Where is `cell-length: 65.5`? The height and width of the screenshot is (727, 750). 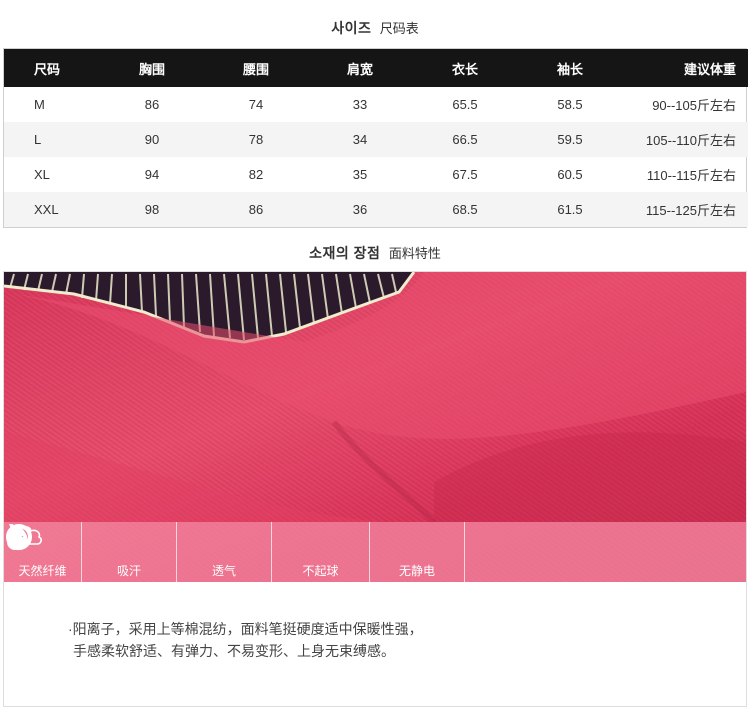
cell-length: 65.5 is located at coordinates (465, 104).